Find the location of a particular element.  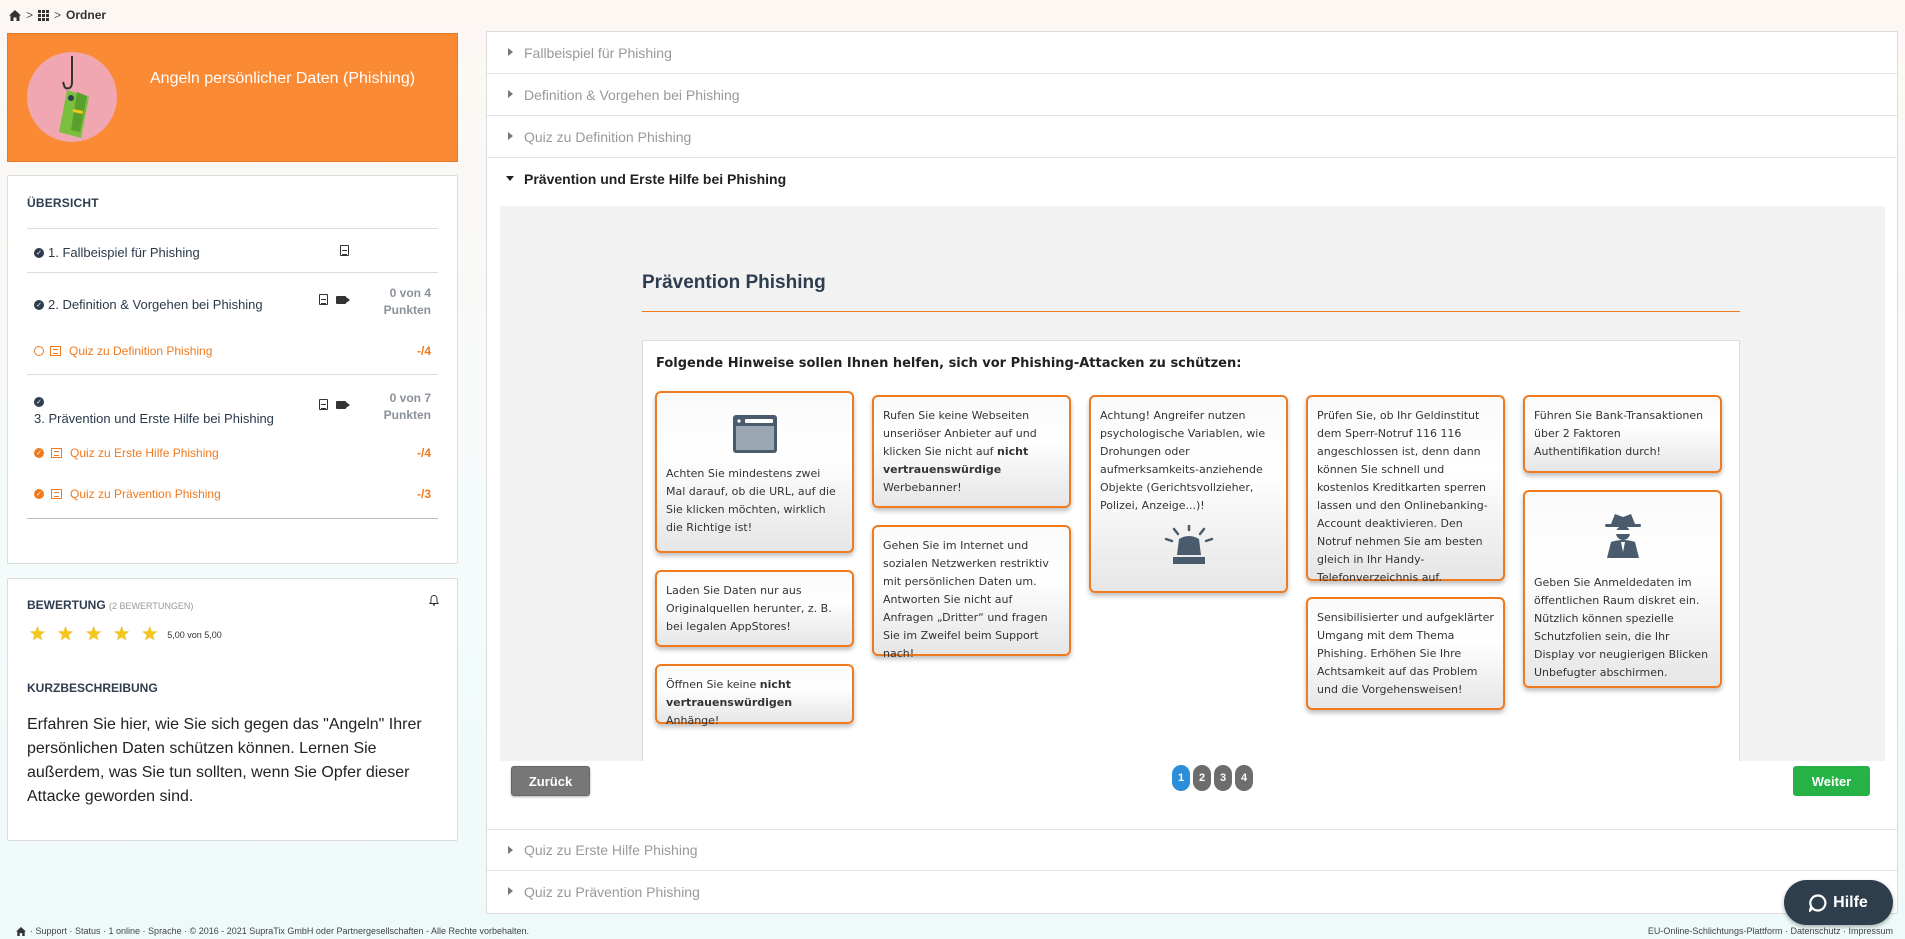

accordion-praevention: Prävention und Erste Hilfe bei Phishing is located at coordinates (1192, 179).